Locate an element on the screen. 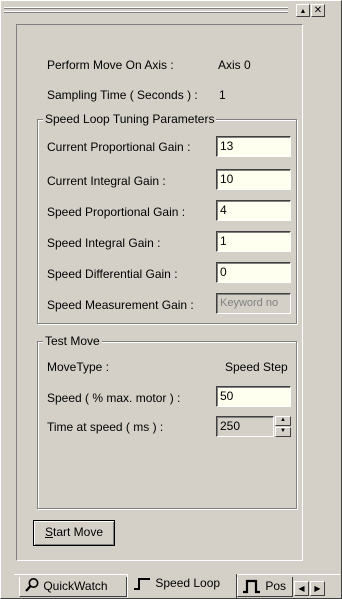  pulse-signal-icon is located at coordinates (251, 586).